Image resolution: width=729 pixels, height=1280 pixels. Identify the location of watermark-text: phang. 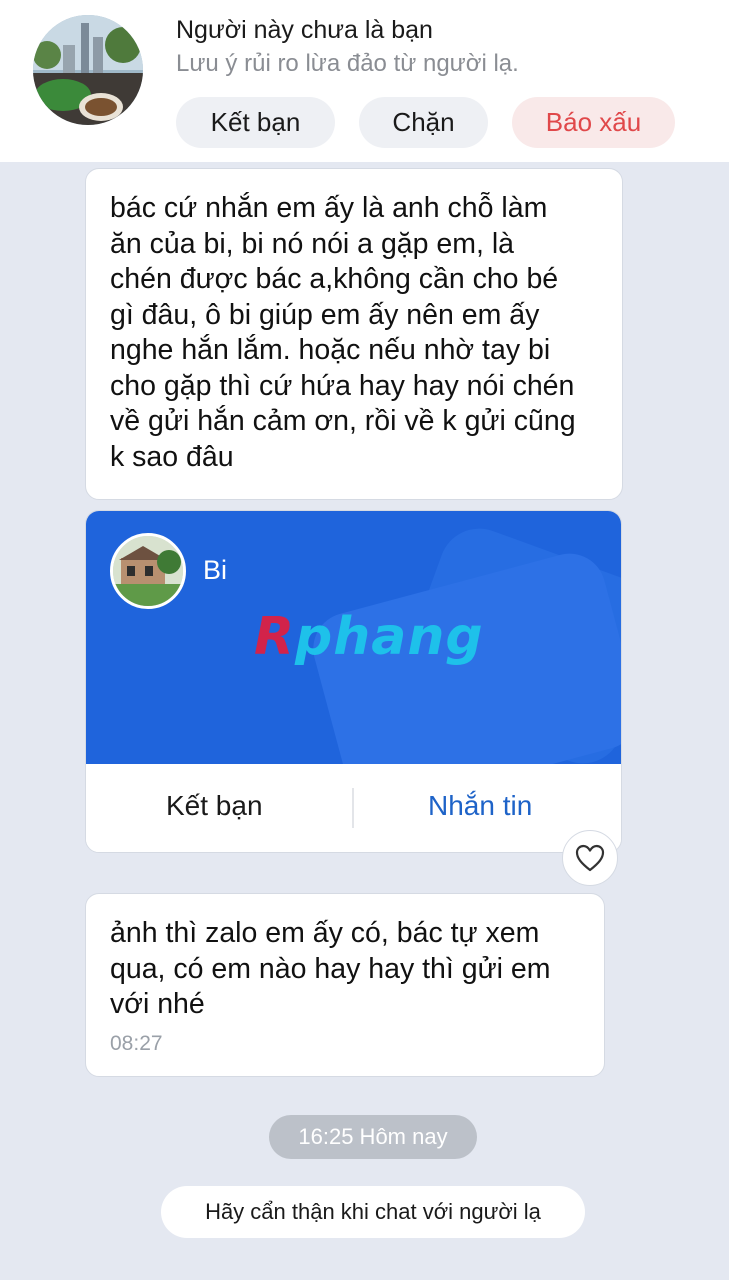
(389, 637).